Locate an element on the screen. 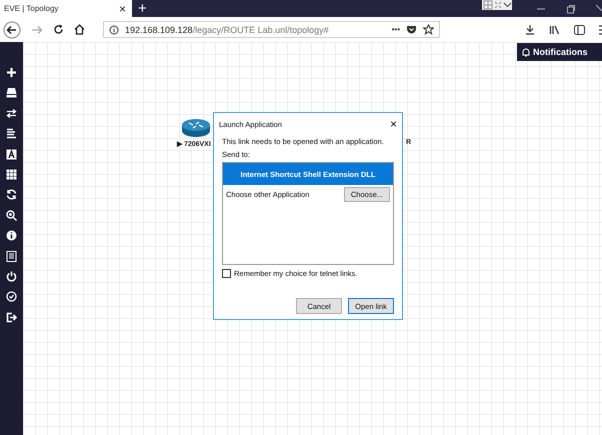 This screenshot has width=602, height=435. back-icon is located at coordinates (12, 29).